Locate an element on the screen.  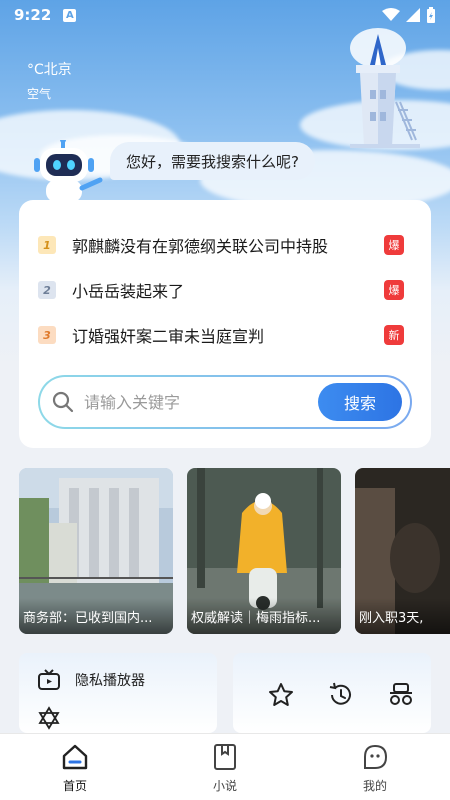
nav-tab-profile: 我的 is located at coordinates (375, 767).